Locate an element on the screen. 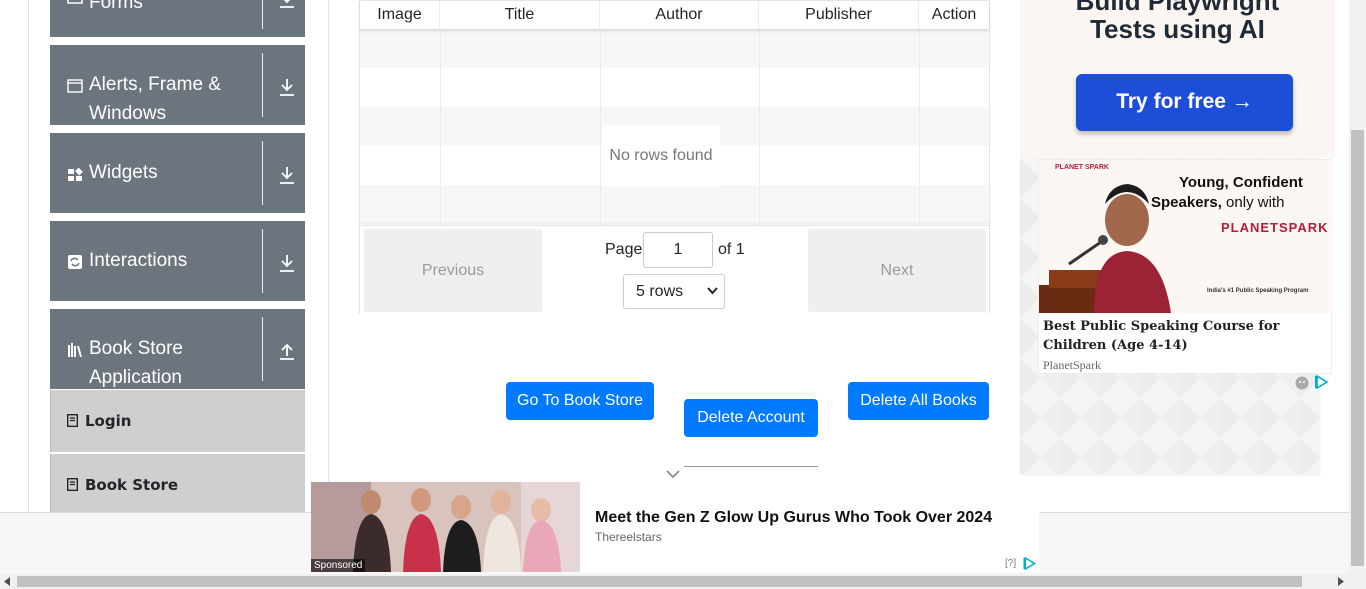 The height and width of the screenshot is (589, 1366). ad-advertiser: PlanetSpark is located at coordinates (1072, 365).